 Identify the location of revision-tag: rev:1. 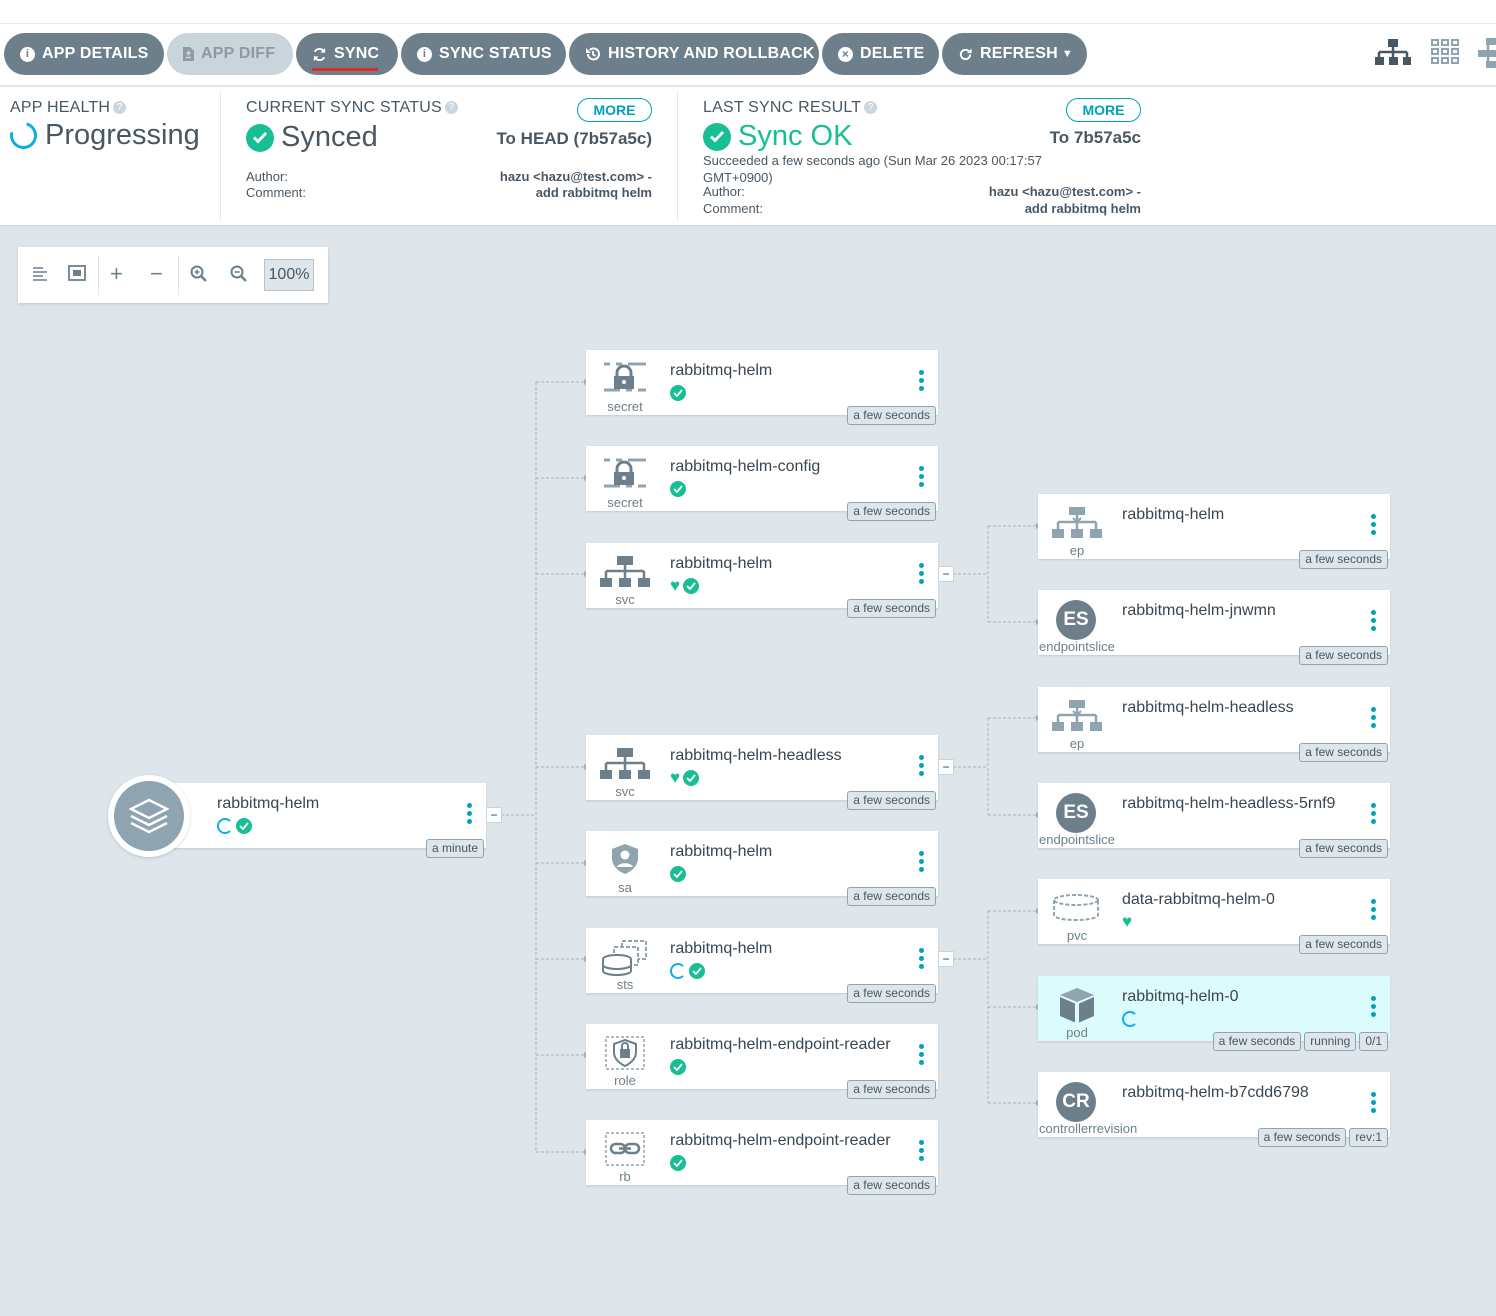
(1368, 1137).